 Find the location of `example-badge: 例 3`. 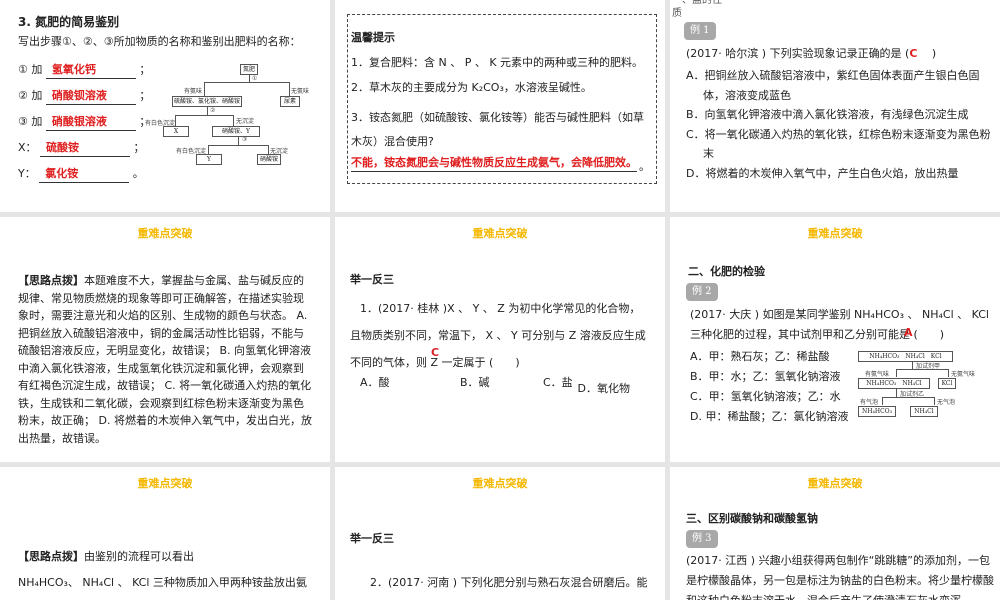

example-badge: 例 3 is located at coordinates (702, 539).